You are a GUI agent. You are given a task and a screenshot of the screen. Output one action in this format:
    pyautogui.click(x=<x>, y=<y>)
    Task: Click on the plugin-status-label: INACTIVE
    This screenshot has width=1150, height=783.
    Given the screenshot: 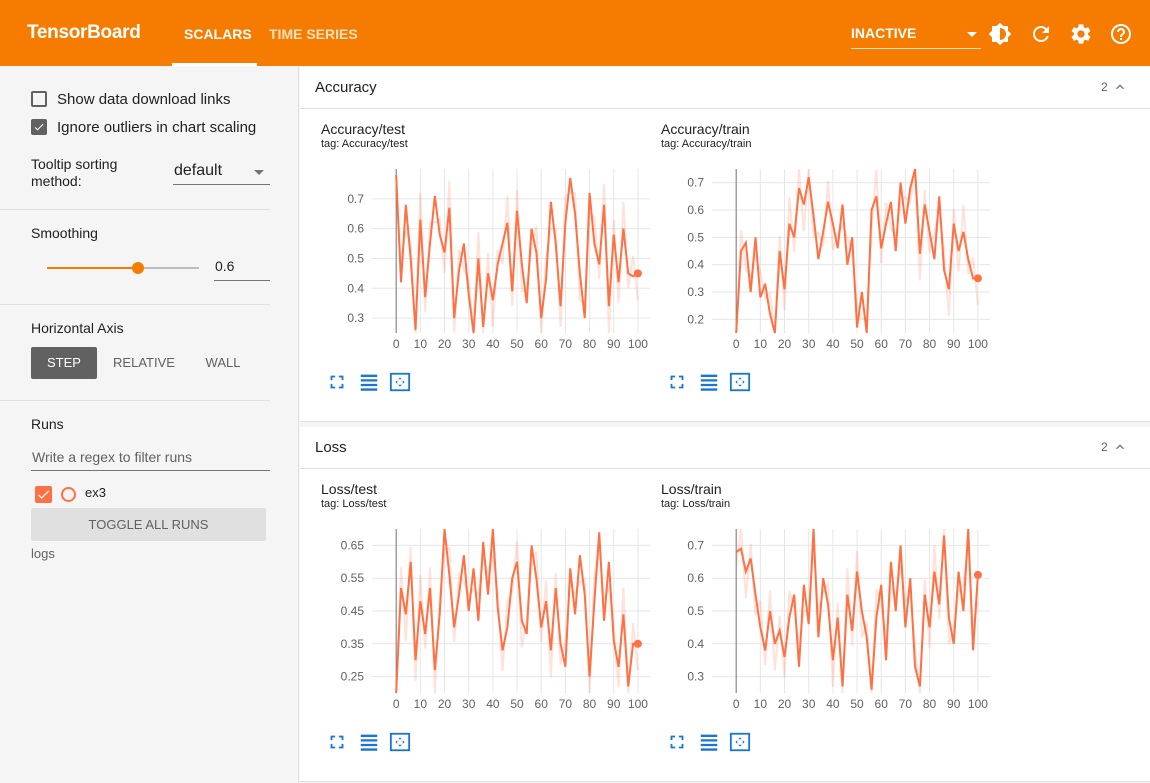 What is the action you would take?
    pyautogui.click(x=884, y=33)
    